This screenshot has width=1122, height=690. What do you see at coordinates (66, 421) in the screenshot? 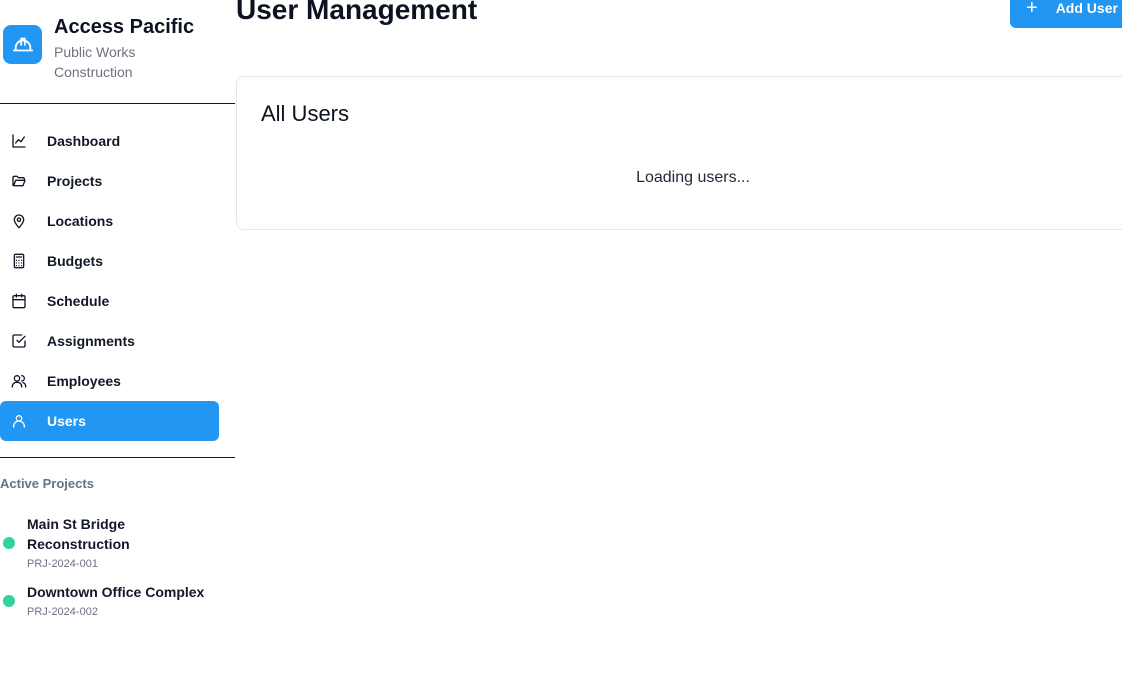
I see `sidebar-item-label: Users` at bounding box center [66, 421].